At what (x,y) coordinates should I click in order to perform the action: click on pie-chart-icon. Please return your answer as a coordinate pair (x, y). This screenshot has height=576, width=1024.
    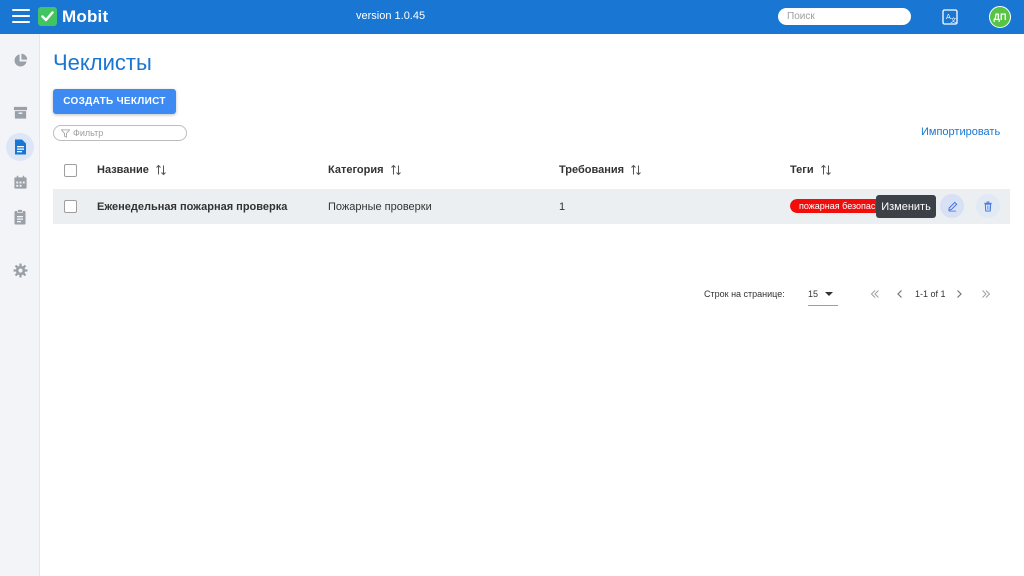
    Looking at the image, I should click on (20, 60).